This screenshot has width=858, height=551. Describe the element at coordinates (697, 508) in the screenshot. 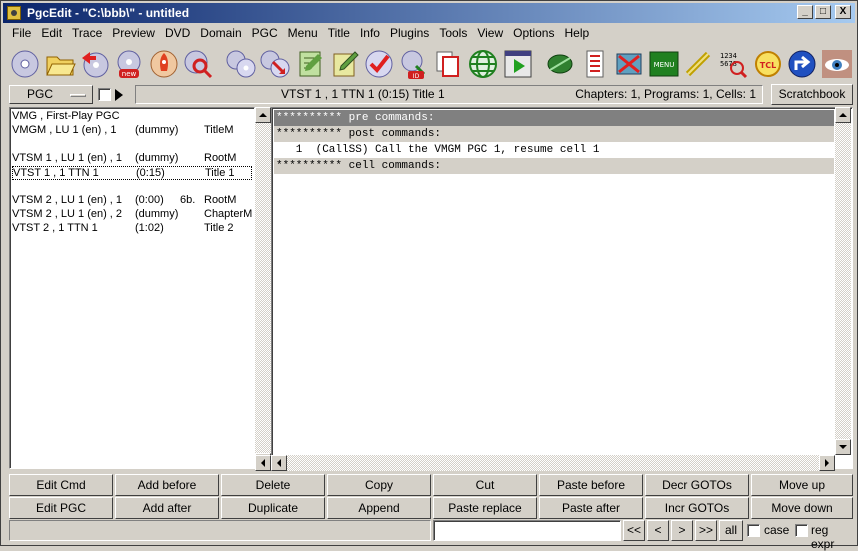

I see `incr-gotos-button: Incr GOTOs` at that location.